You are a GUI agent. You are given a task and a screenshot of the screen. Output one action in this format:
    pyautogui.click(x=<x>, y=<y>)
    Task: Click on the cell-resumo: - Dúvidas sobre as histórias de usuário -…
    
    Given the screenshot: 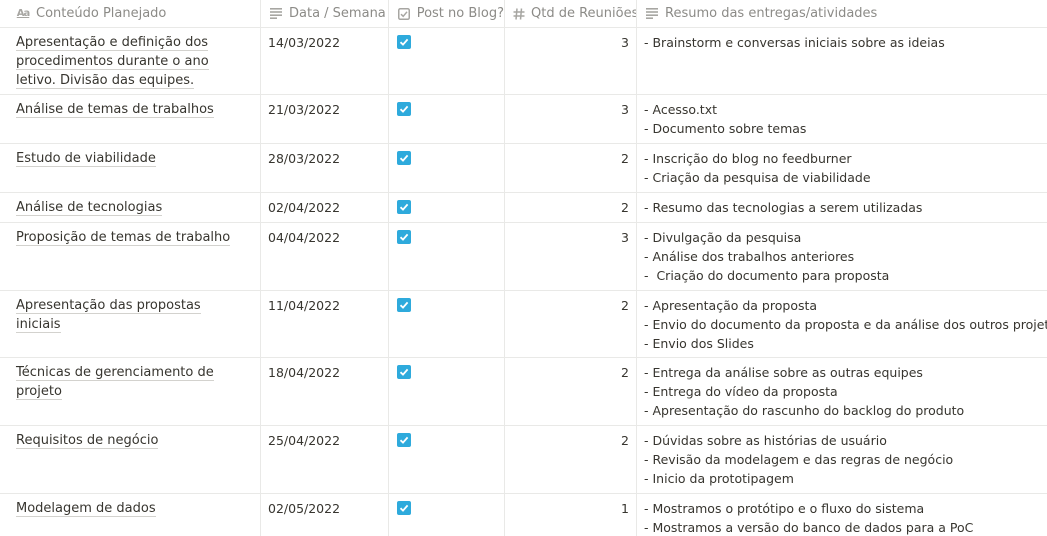 What is the action you would take?
    pyautogui.click(x=841, y=459)
    